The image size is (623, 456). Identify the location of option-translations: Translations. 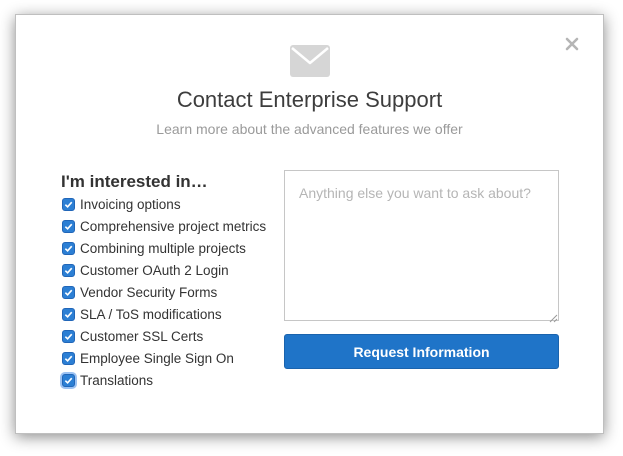
(164, 380).